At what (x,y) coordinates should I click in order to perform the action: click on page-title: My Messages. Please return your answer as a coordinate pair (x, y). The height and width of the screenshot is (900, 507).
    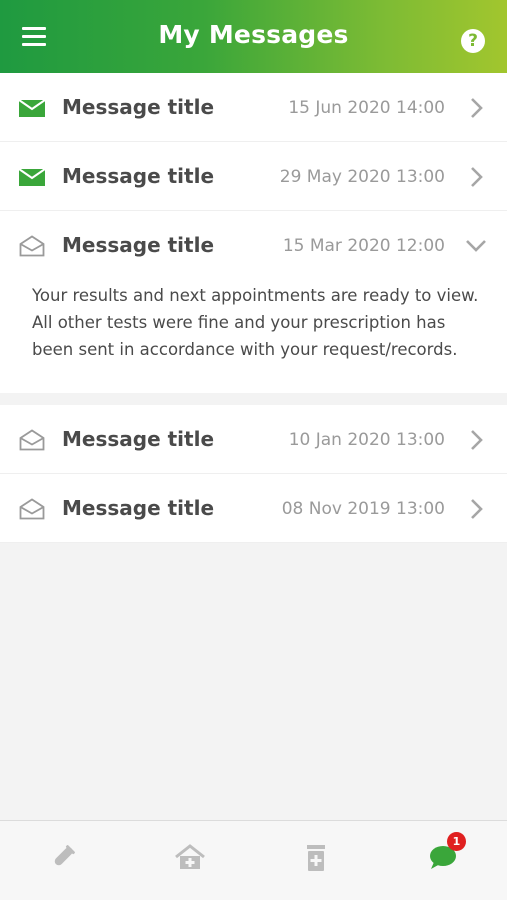
    Looking at the image, I should click on (253, 34).